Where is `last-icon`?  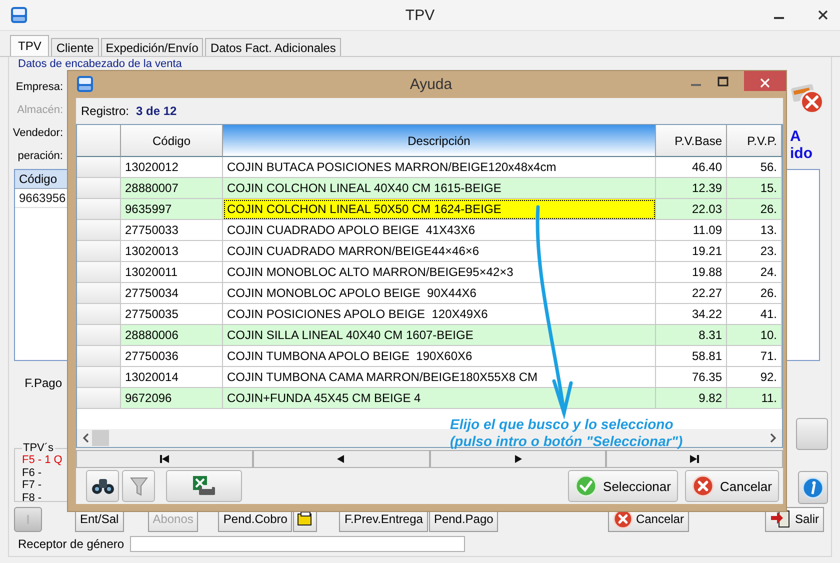
last-icon is located at coordinates (695, 459).